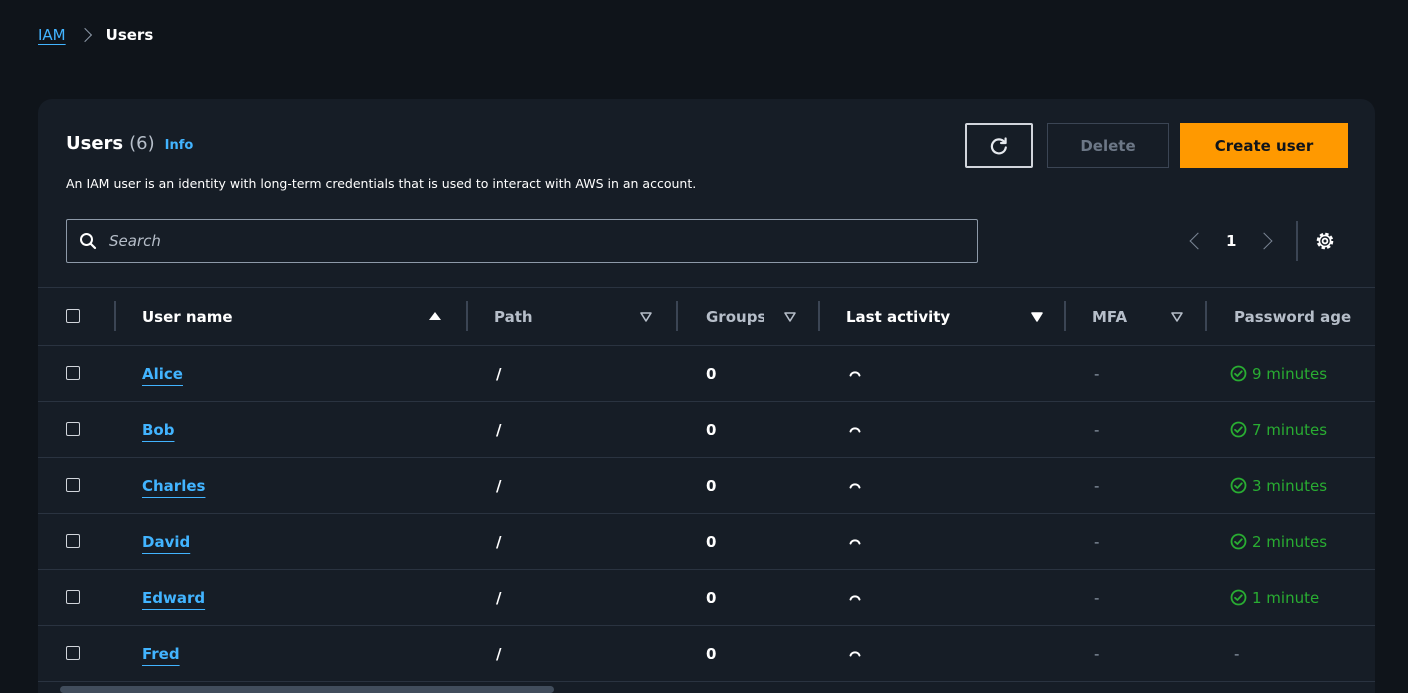 This screenshot has width=1408, height=693. What do you see at coordinates (307, 689) in the screenshot?
I see `scrollbar-thumb` at bounding box center [307, 689].